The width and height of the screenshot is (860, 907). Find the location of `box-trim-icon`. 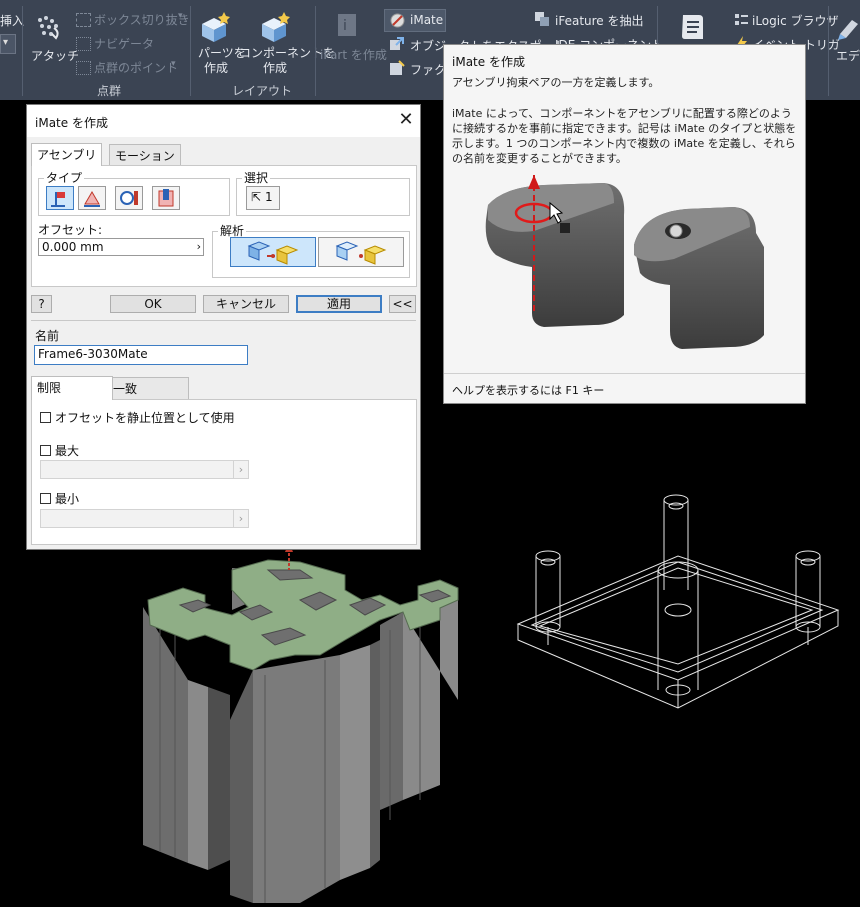

box-trim-icon is located at coordinates (83, 20).